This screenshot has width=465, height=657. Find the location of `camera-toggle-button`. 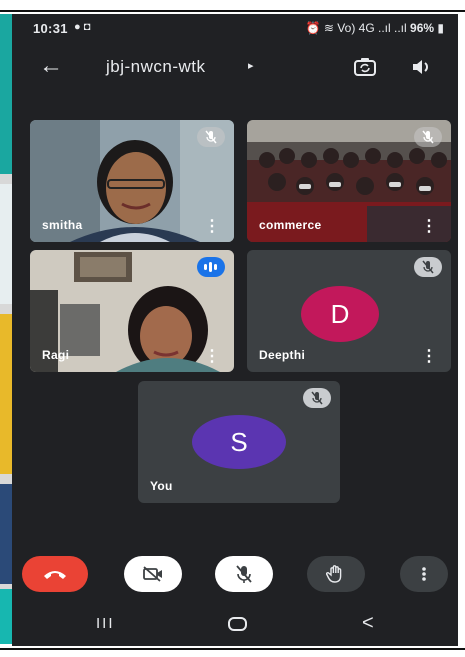

camera-toggle-button is located at coordinates (153, 574).